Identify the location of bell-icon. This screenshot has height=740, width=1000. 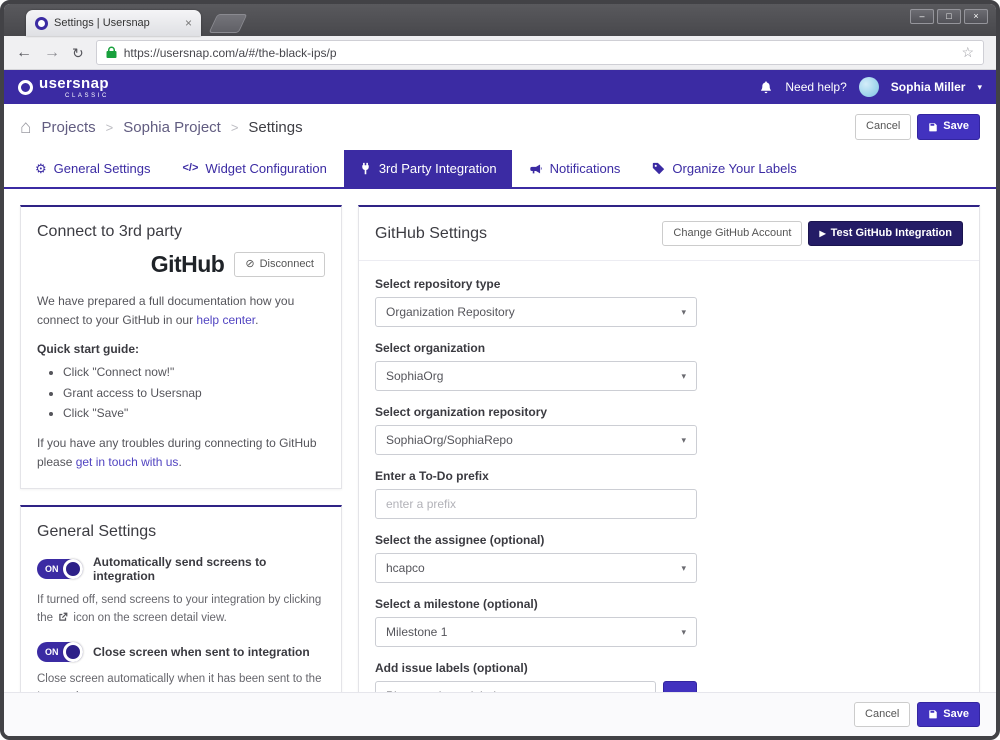
(766, 87).